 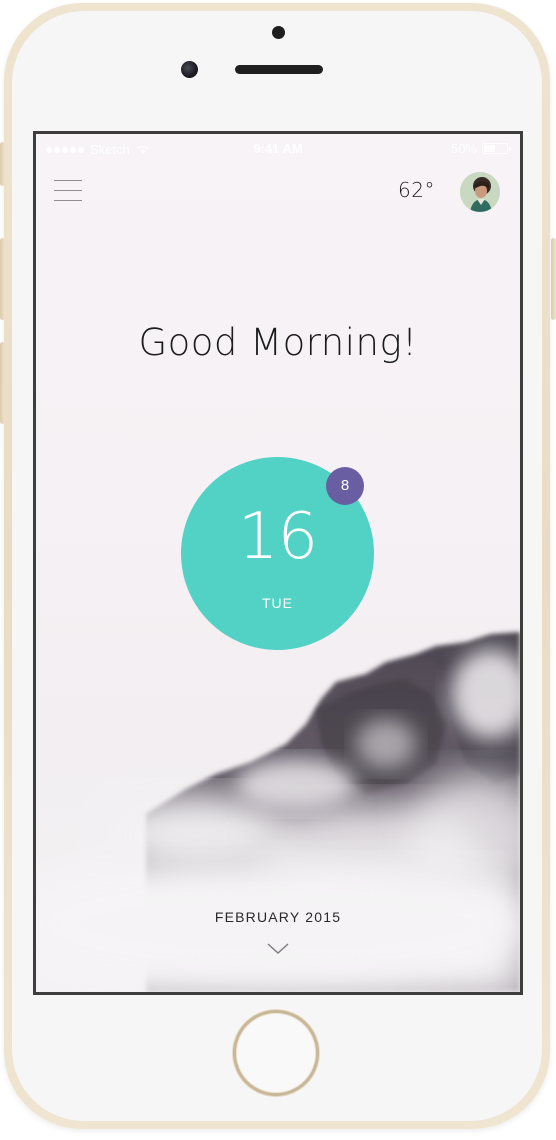 What do you see at coordinates (480, 148) in the screenshot?
I see `status-right: 50%` at bounding box center [480, 148].